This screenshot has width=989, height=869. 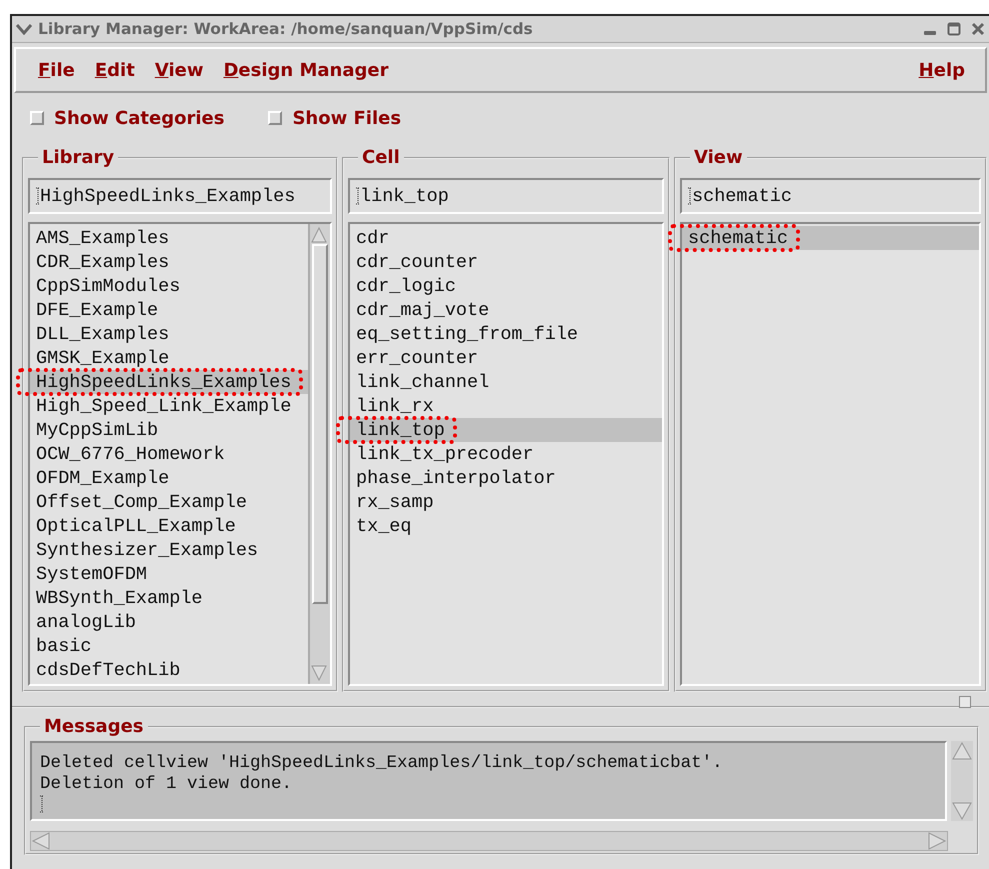 I want to click on list-item: MyCppSimLib, so click(x=169, y=430).